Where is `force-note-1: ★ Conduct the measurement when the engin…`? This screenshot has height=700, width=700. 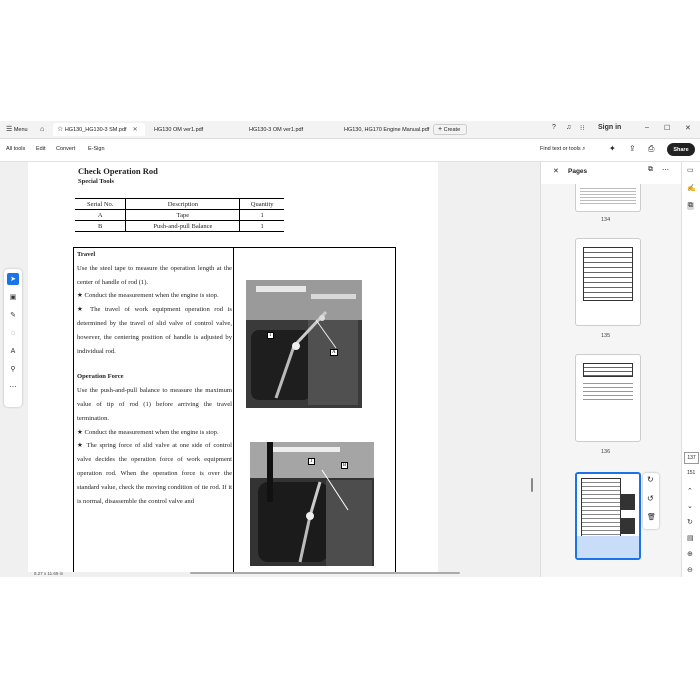 force-note-1: ★ Conduct the measurement when the engin… is located at coordinates (148, 432).